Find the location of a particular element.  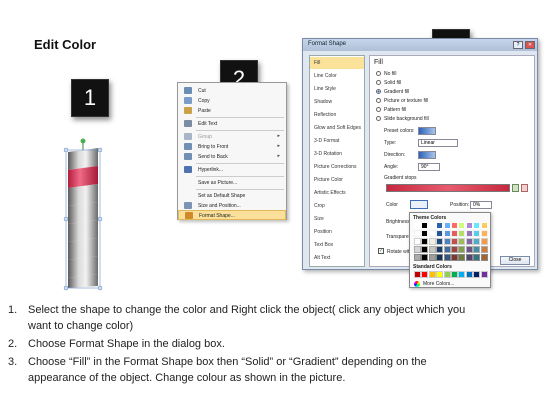

close-button: Close is located at coordinates (515, 260).